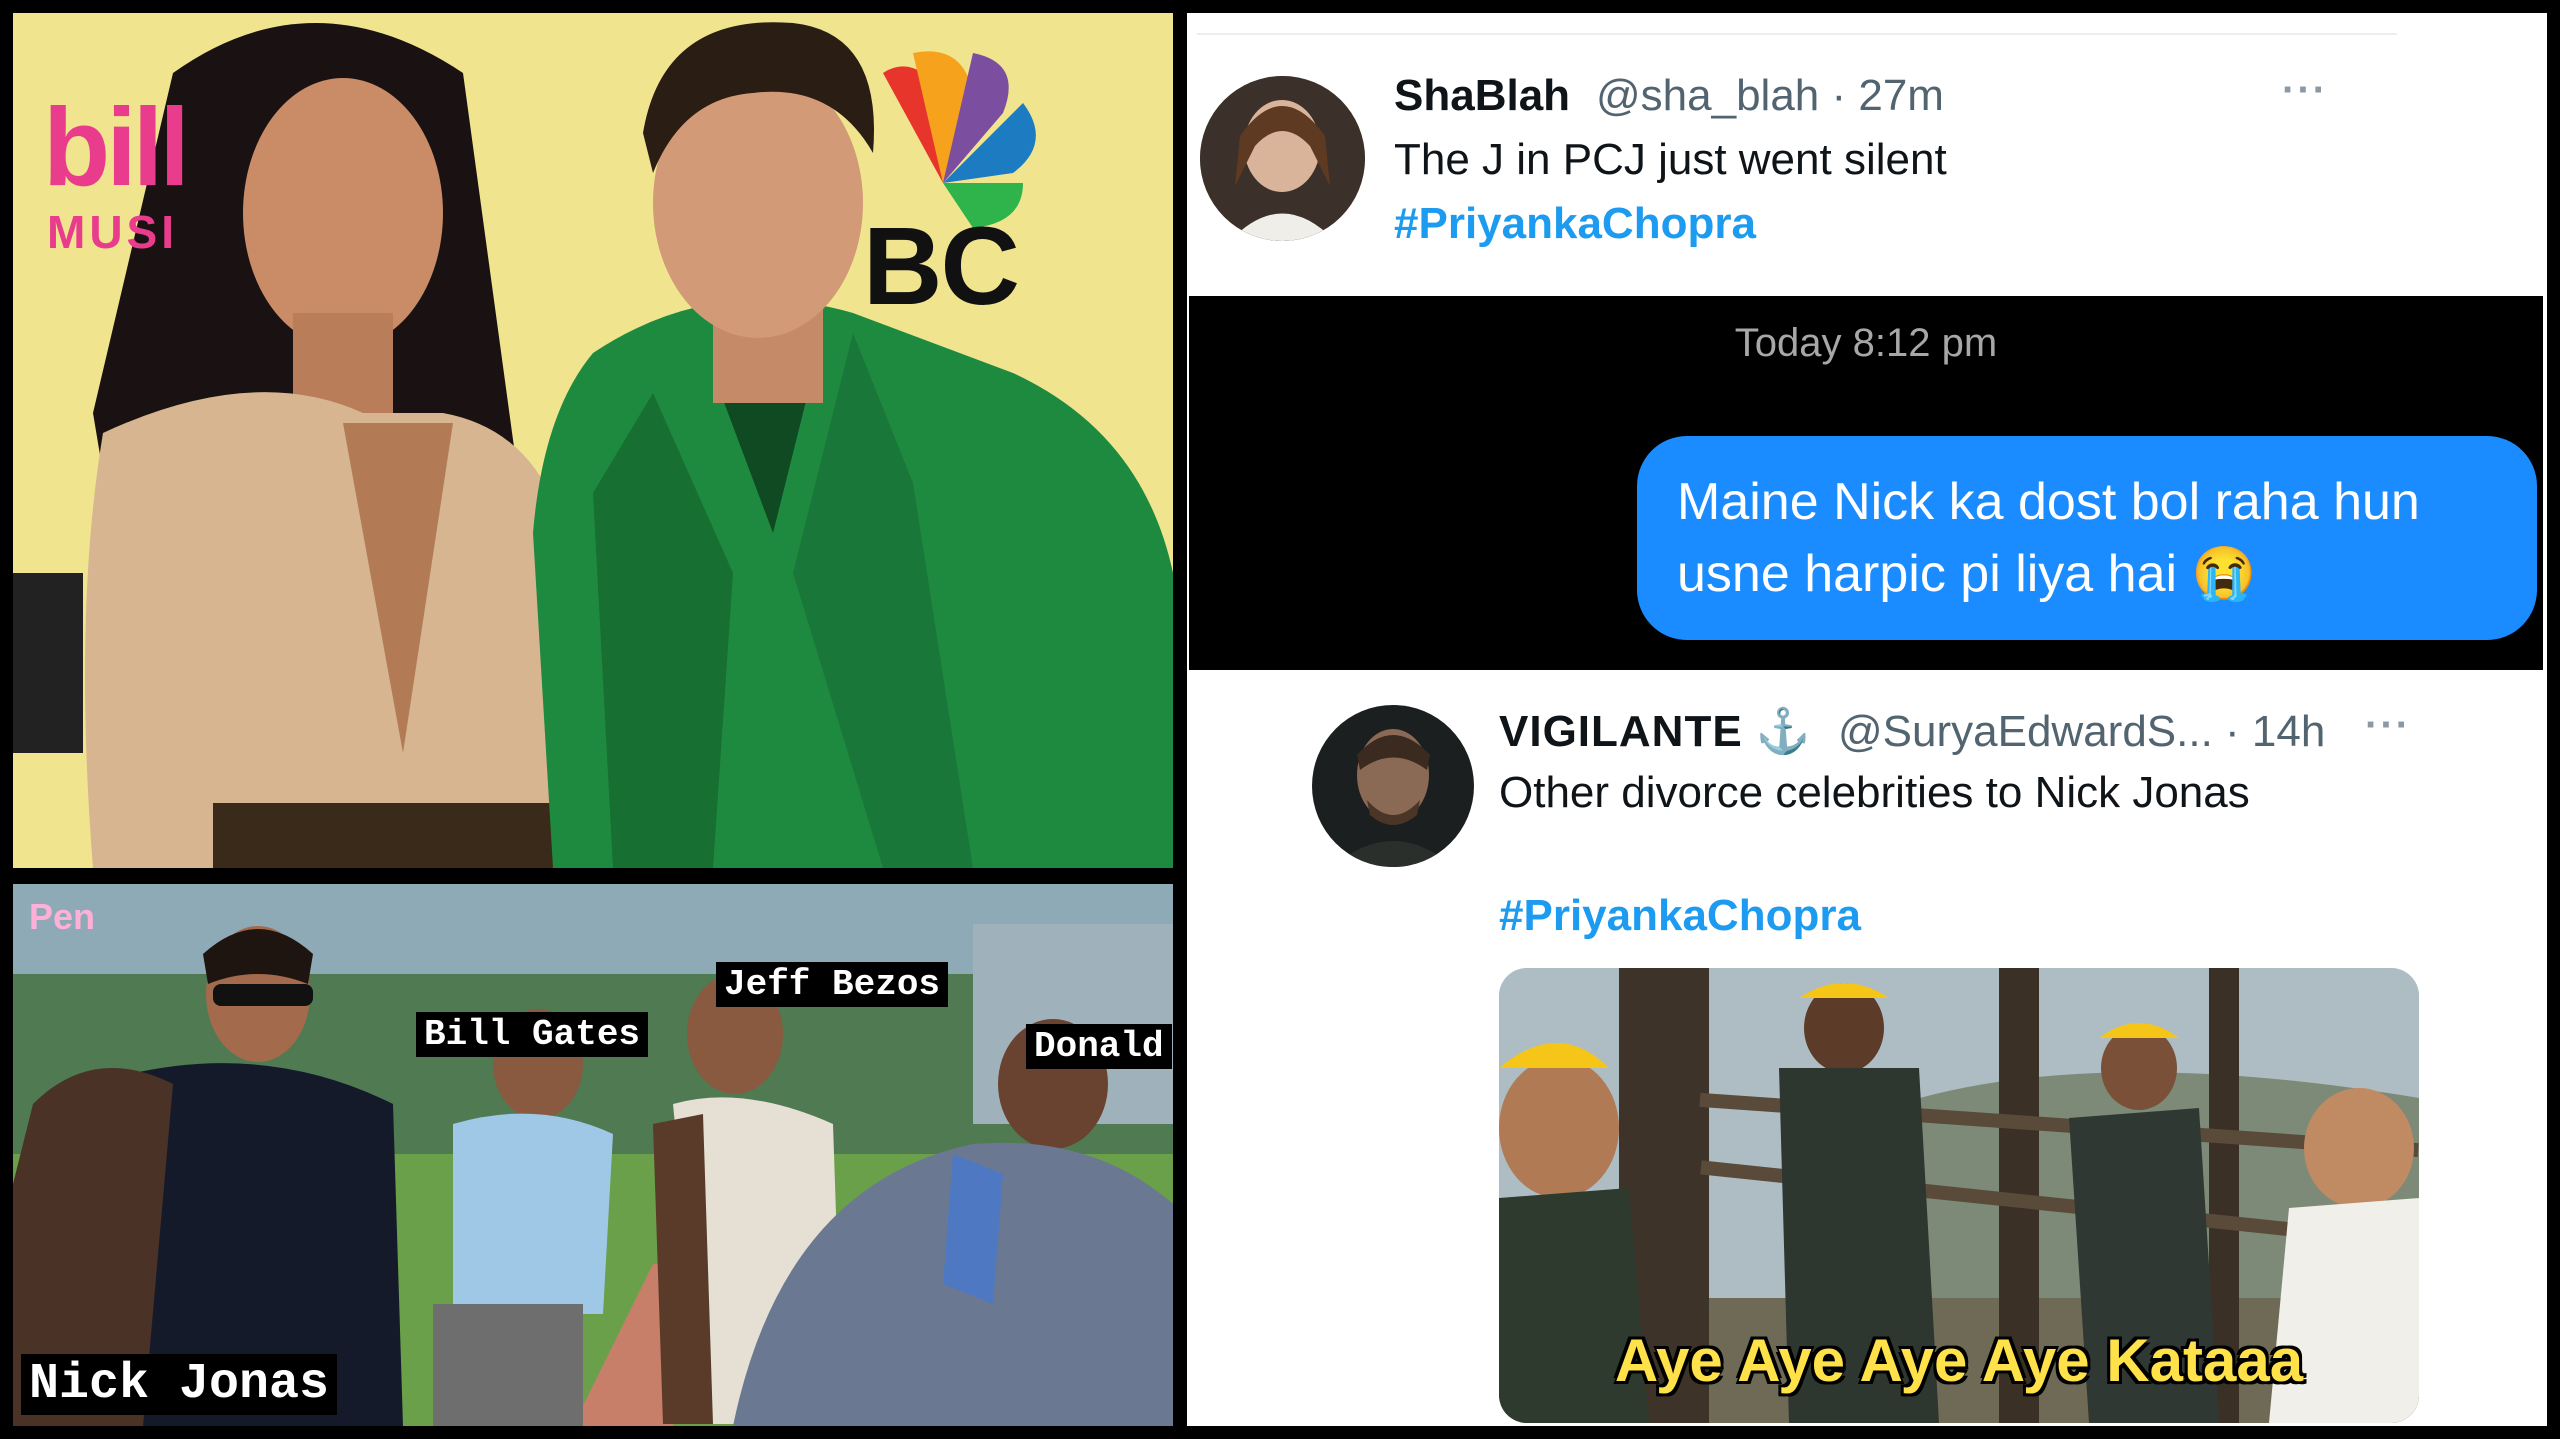 This screenshot has width=2560, height=1439. What do you see at coordinates (1866, 343) in the screenshot?
I see `chat-timestamp: Today 8:12 pm` at bounding box center [1866, 343].